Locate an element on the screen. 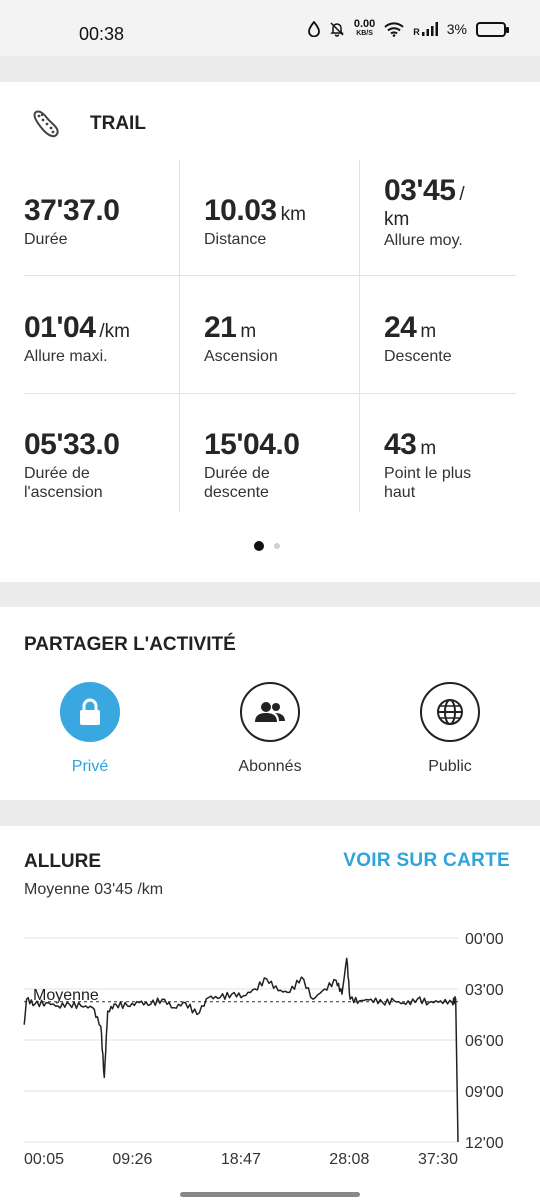  y-tick-label: 09'00 is located at coordinates (484, 1092).